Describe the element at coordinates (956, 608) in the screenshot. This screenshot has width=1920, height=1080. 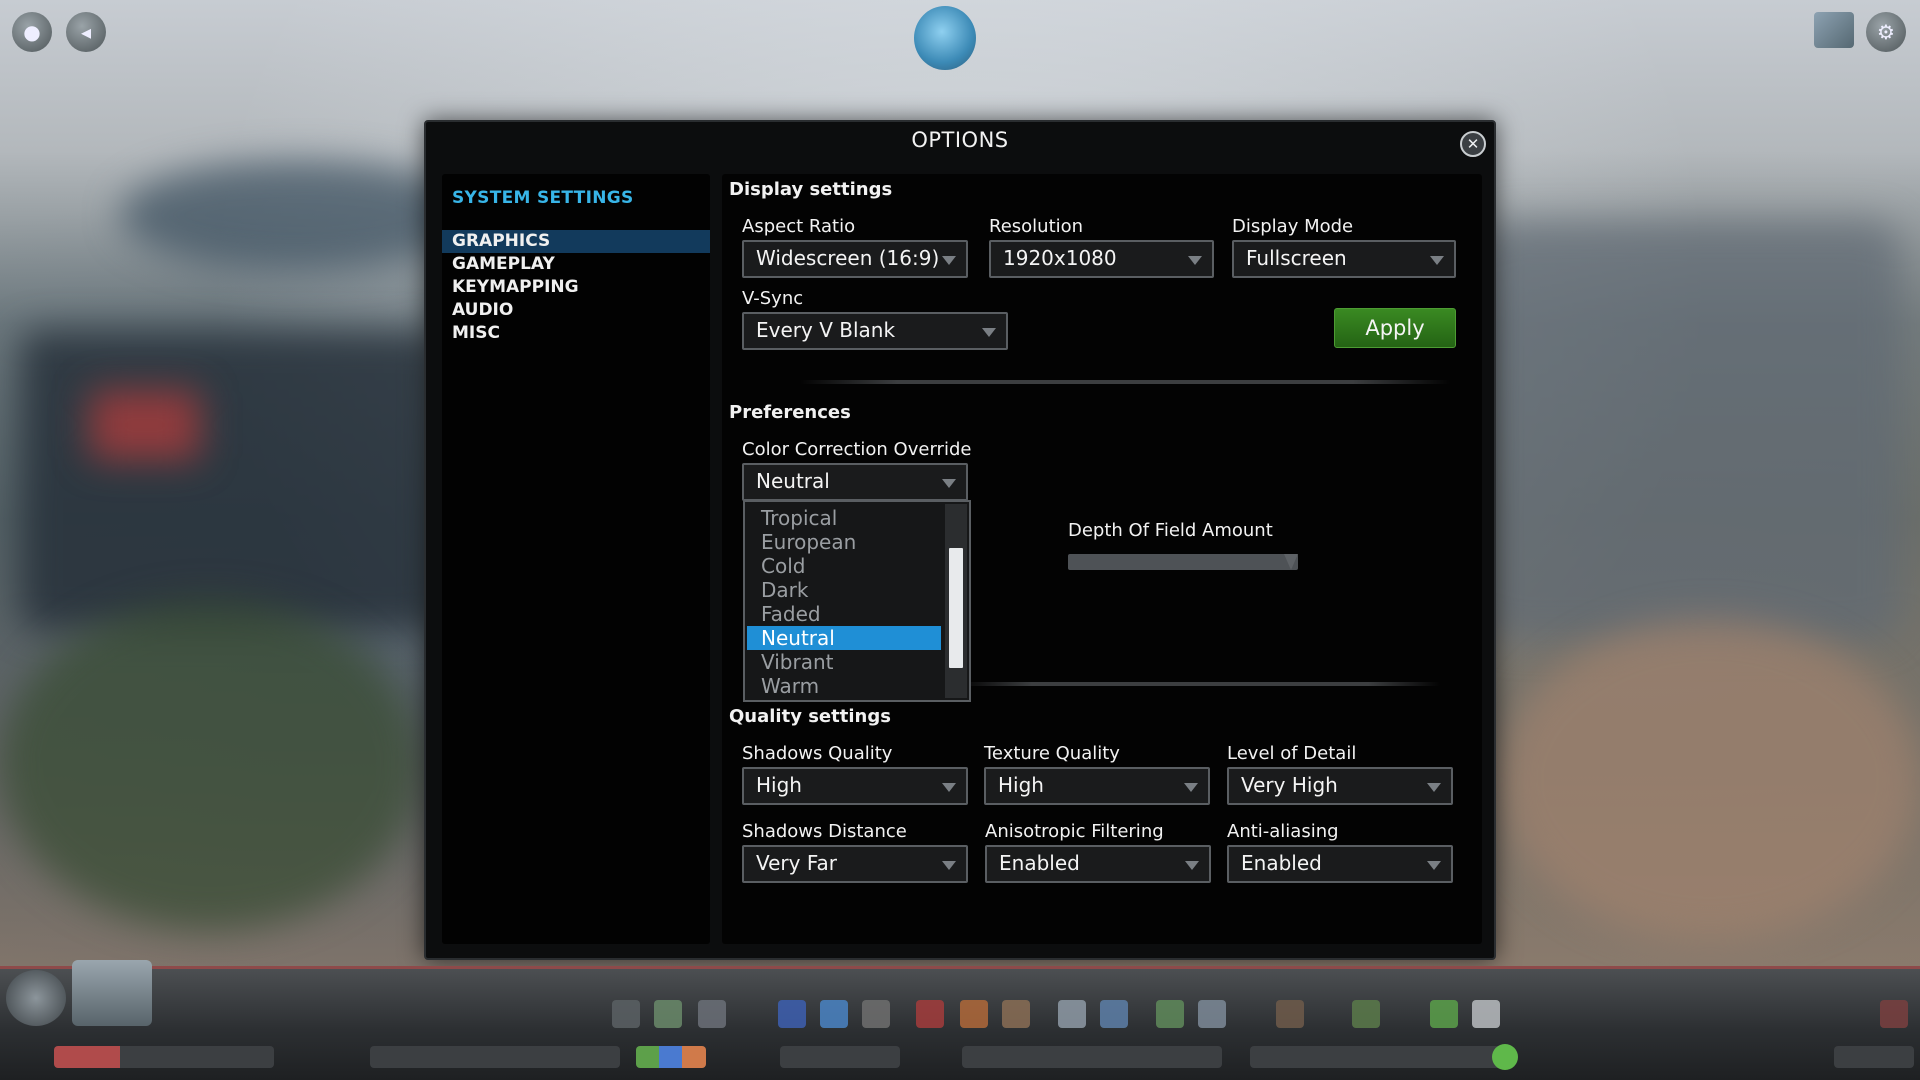
I see `options-scrollbar-thumb` at that location.